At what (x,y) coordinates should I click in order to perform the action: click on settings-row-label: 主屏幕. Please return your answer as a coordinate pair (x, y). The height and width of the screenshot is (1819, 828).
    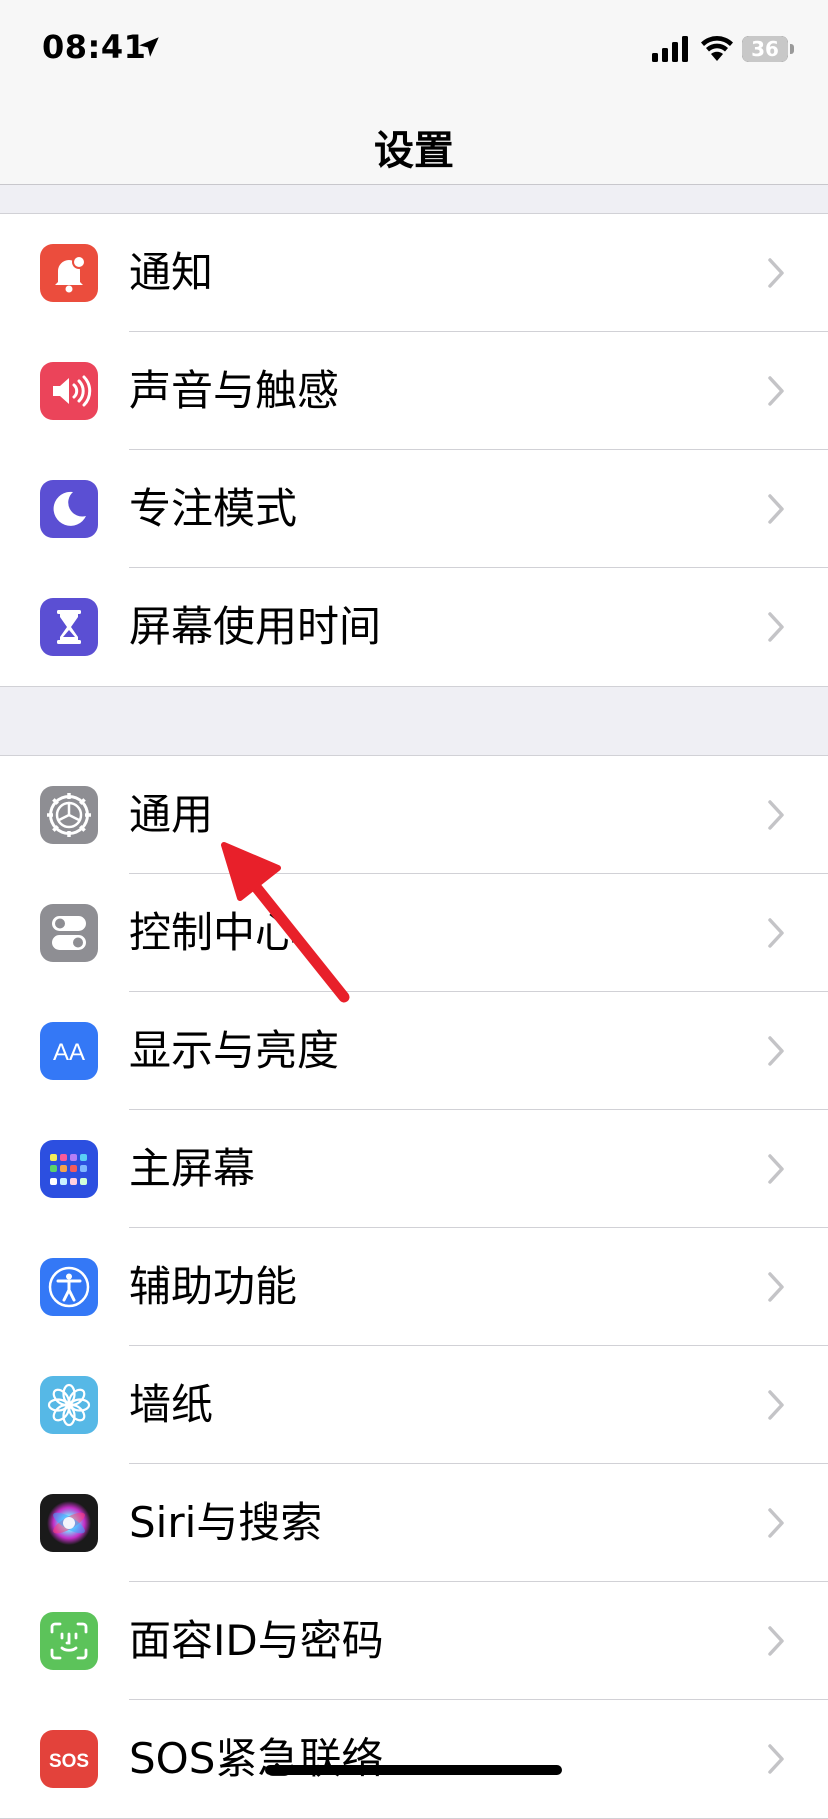
    Looking at the image, I should click on (192, 1168).